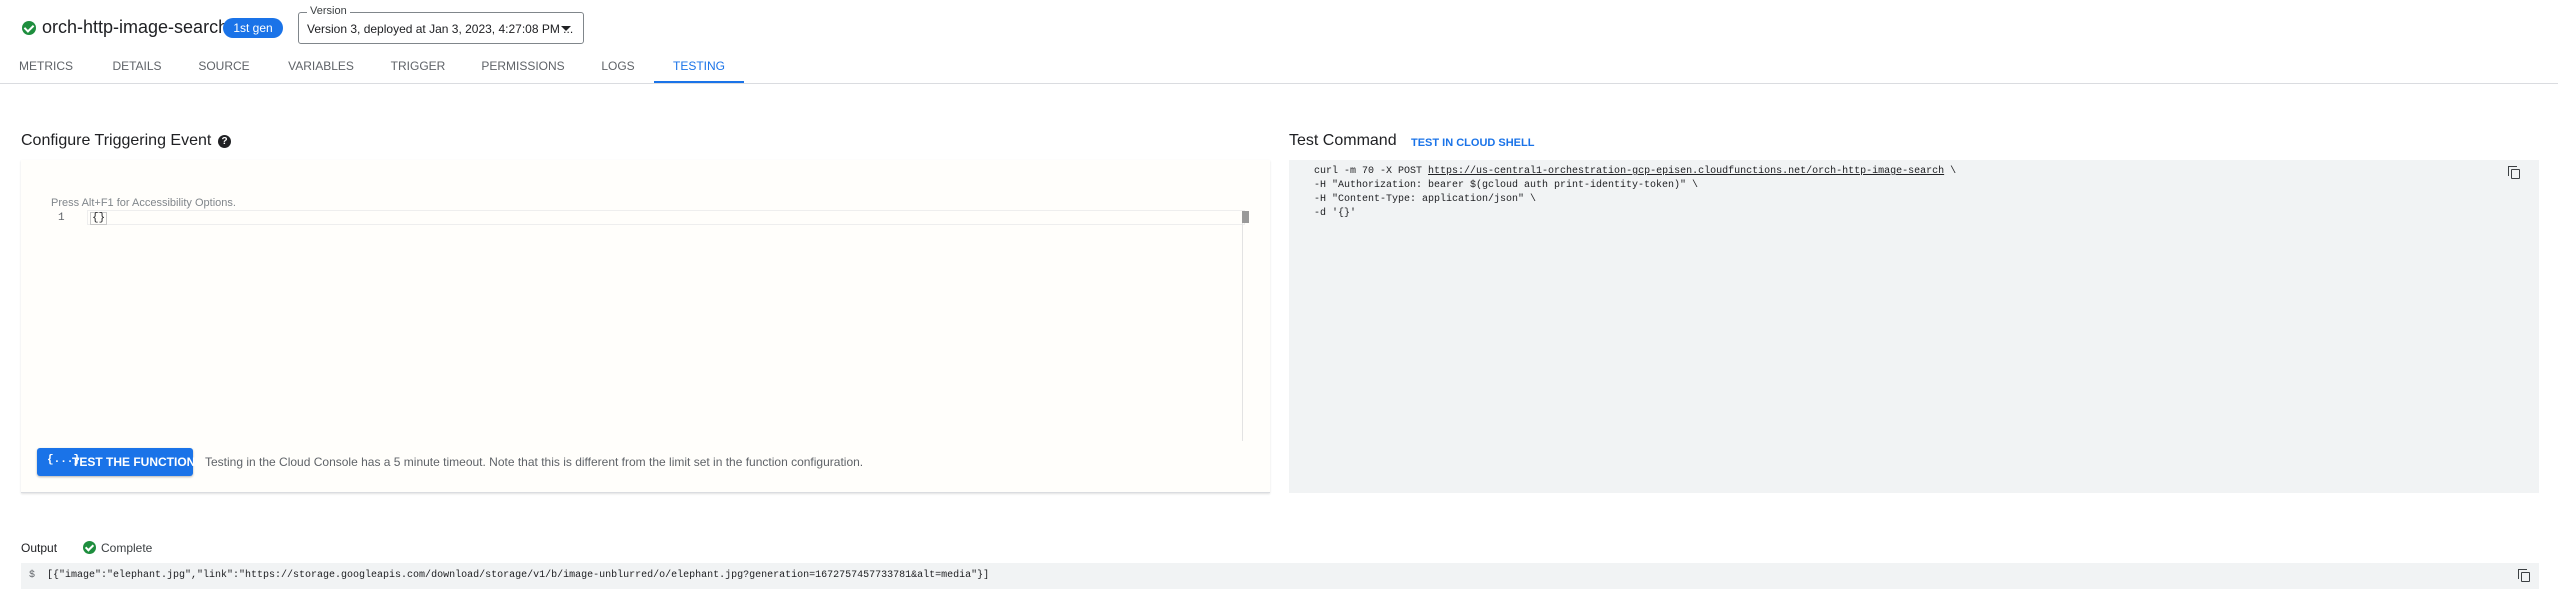 This screenshot has width=2558, height=613. What do you see at coordinates (321, 68) in the screenshot?
I see `tab-variables: VARIABLES` at bounding box center [321, 68].